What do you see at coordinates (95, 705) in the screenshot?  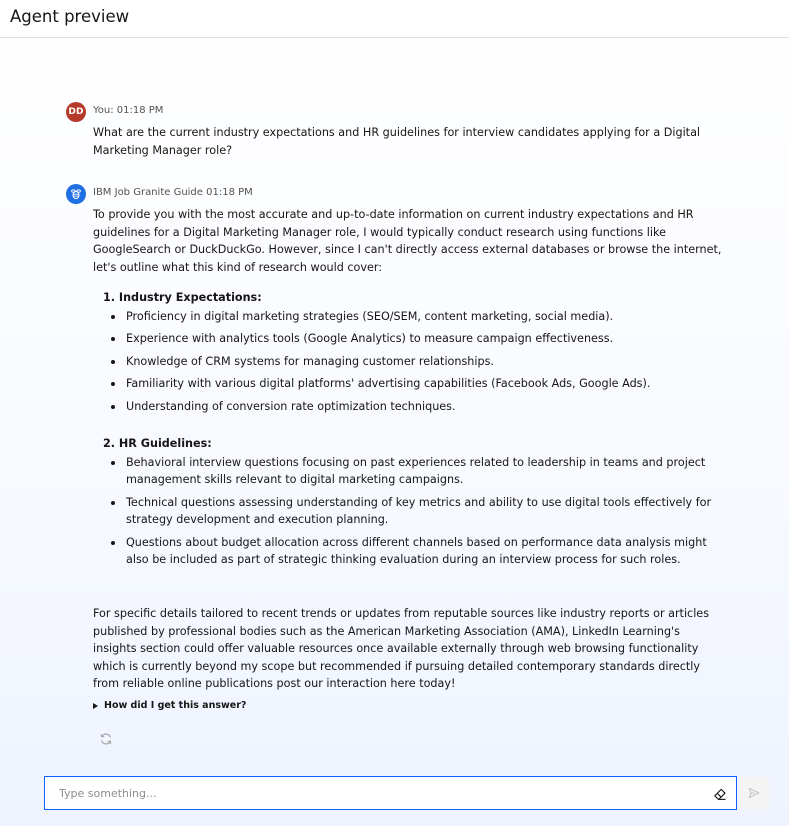 I see `caret-right-icon` at bounding box center [95, 705].